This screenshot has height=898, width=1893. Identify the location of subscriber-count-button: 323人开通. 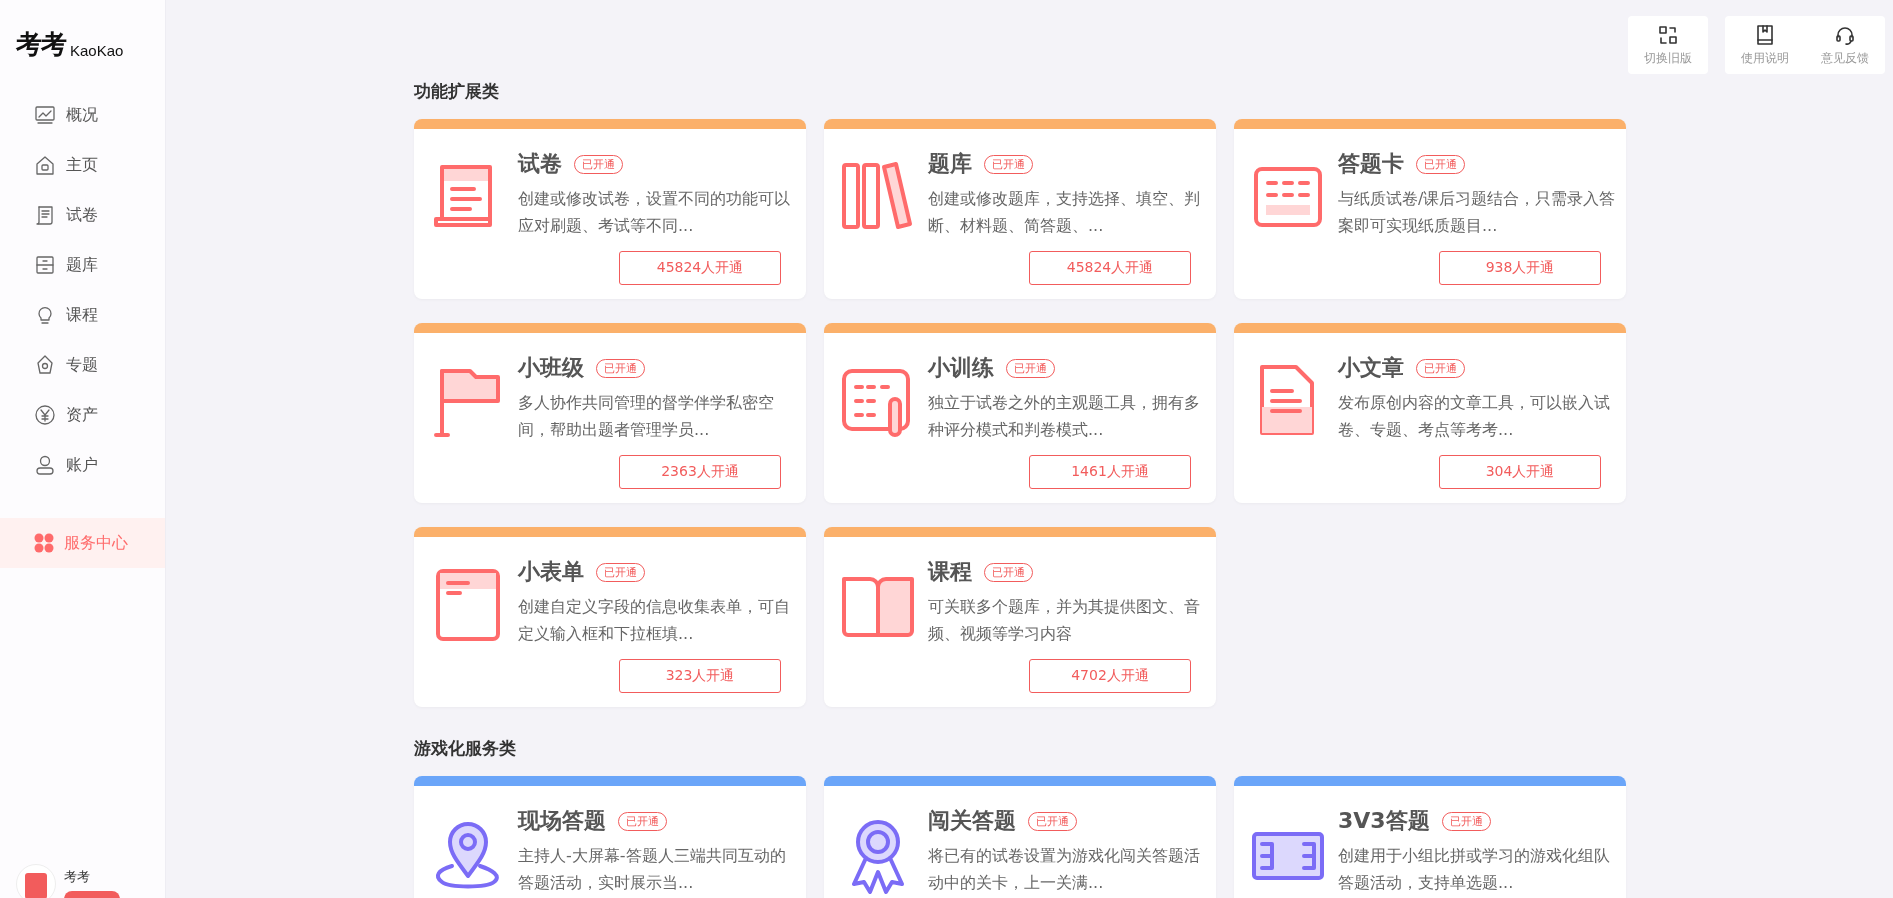
(700, 676).